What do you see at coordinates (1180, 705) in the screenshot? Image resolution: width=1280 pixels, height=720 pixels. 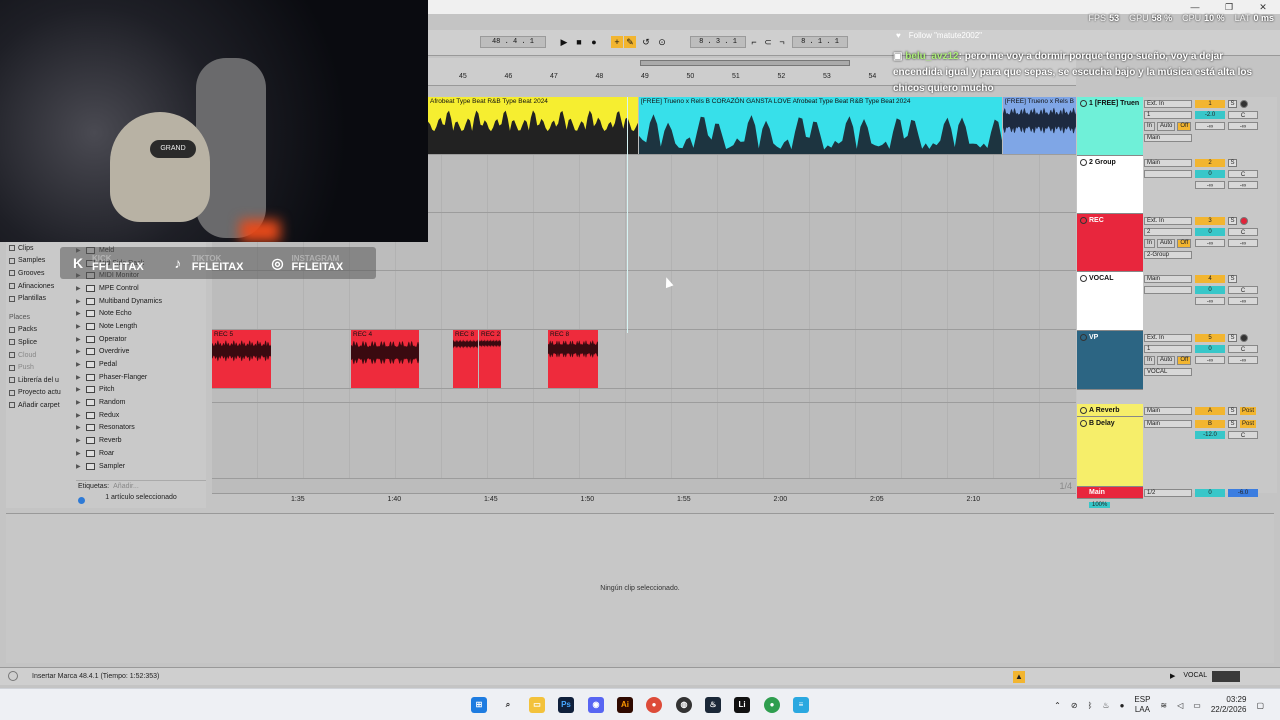 I see `volume-icon: ◁` at bounding box center [1180, 705].